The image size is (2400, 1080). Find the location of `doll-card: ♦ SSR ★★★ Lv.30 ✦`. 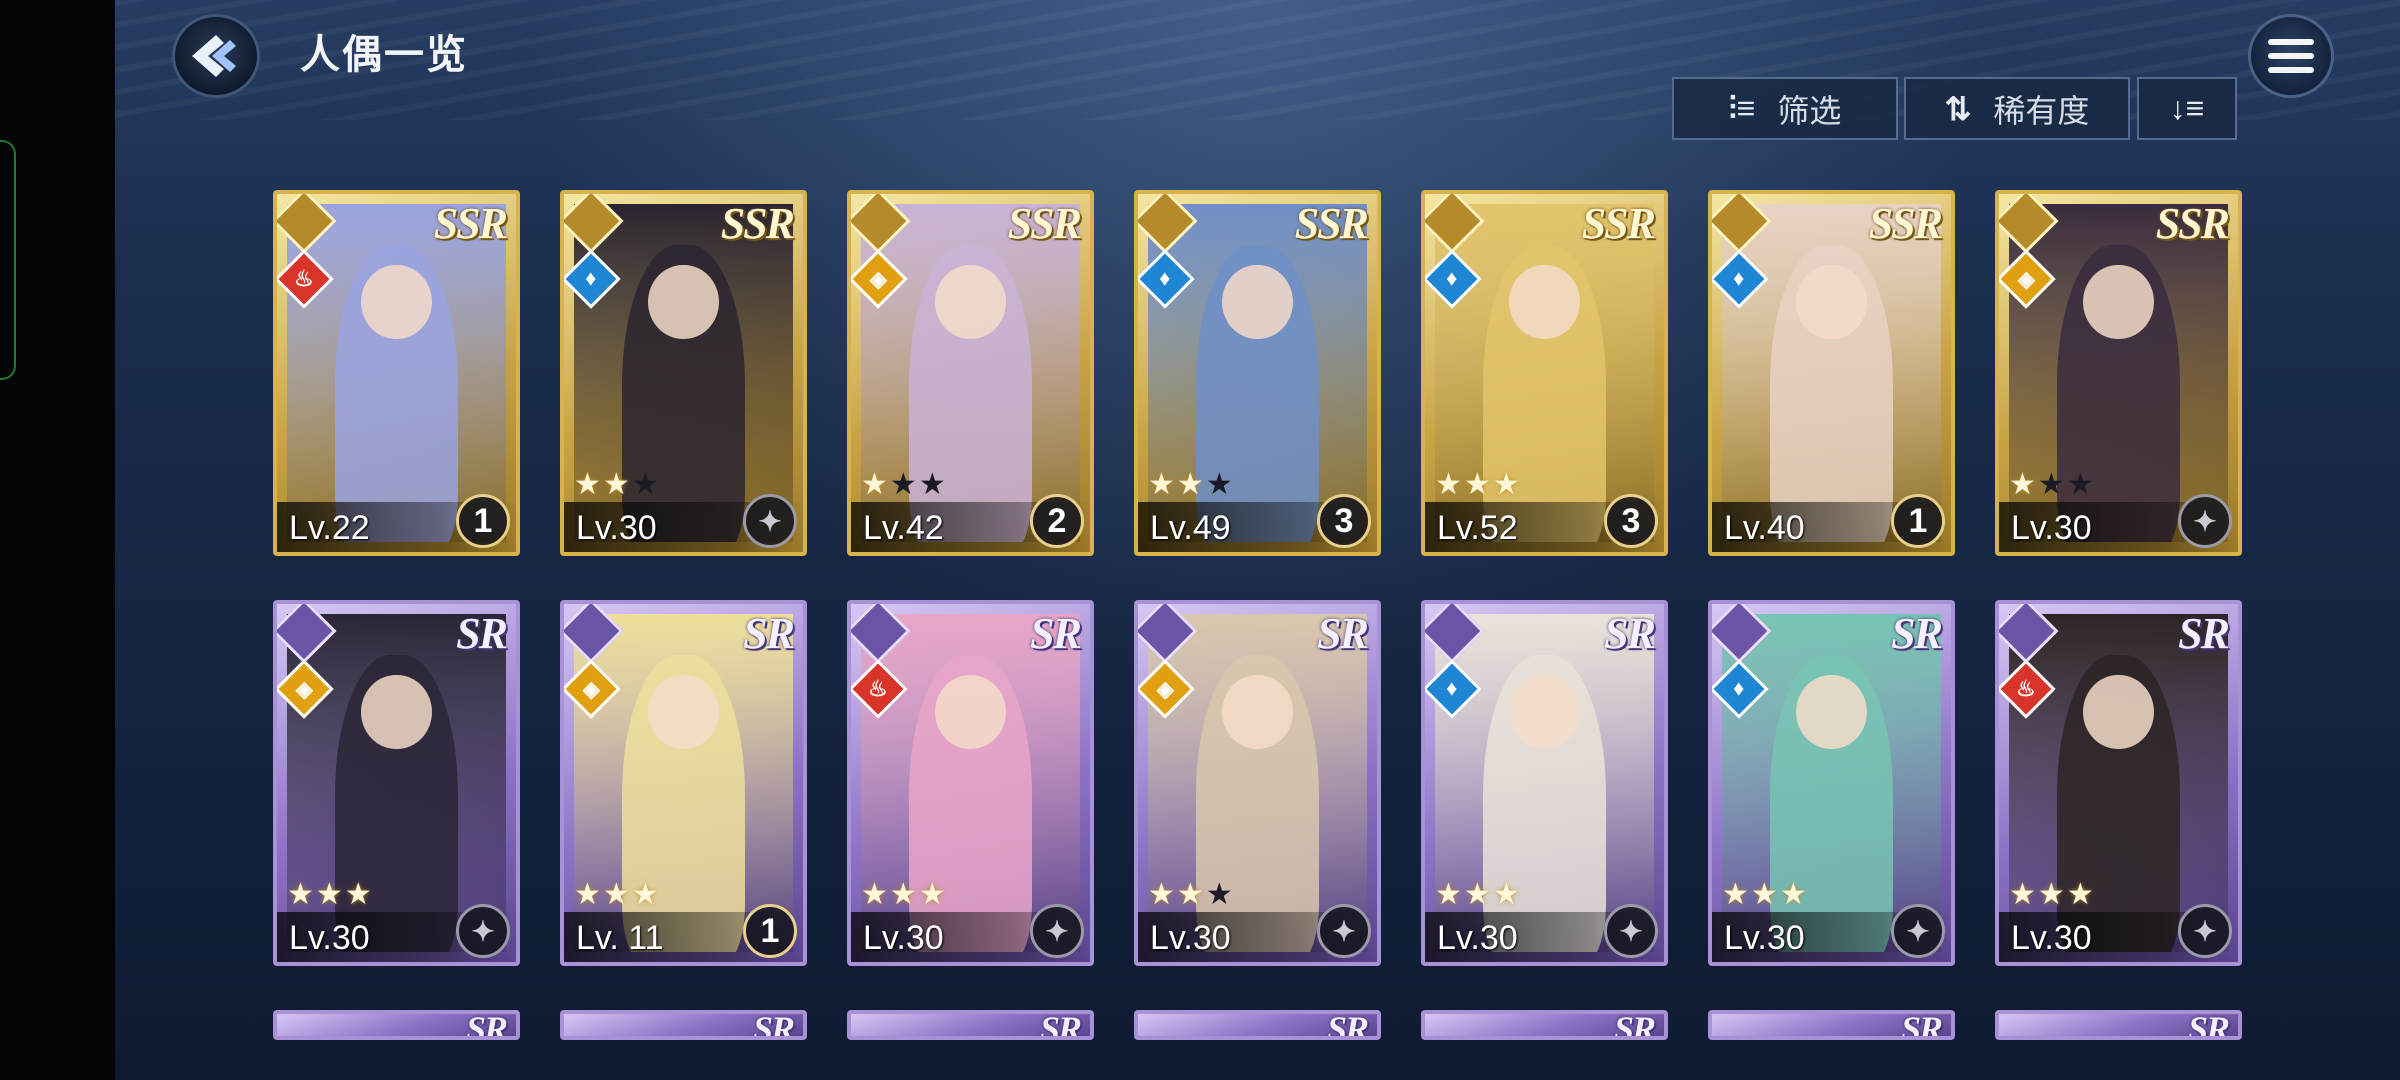

doll-card: ♦ SSR ★★★ Lv.30 ✦ is located at coordinates (683, 373).